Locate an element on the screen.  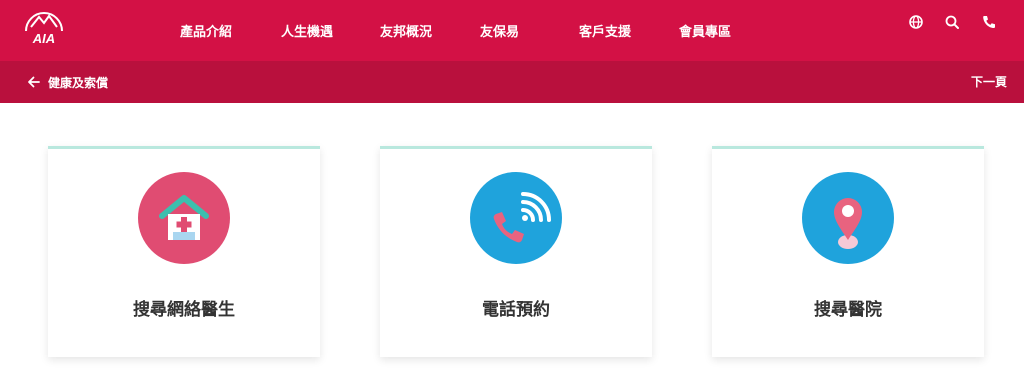
location-pin-icon is located at coordinates (848, 218).